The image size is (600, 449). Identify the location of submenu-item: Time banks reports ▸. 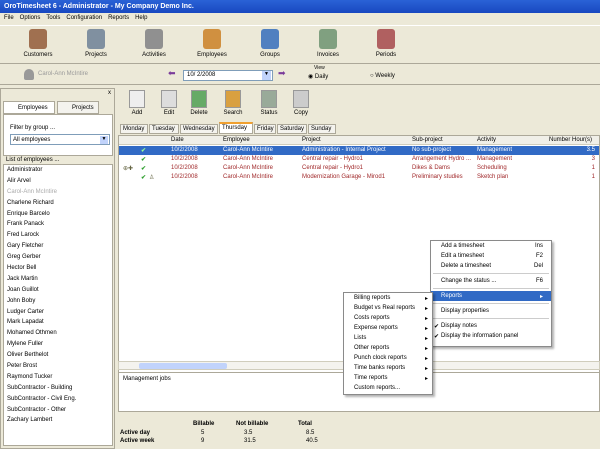
(388, 368).